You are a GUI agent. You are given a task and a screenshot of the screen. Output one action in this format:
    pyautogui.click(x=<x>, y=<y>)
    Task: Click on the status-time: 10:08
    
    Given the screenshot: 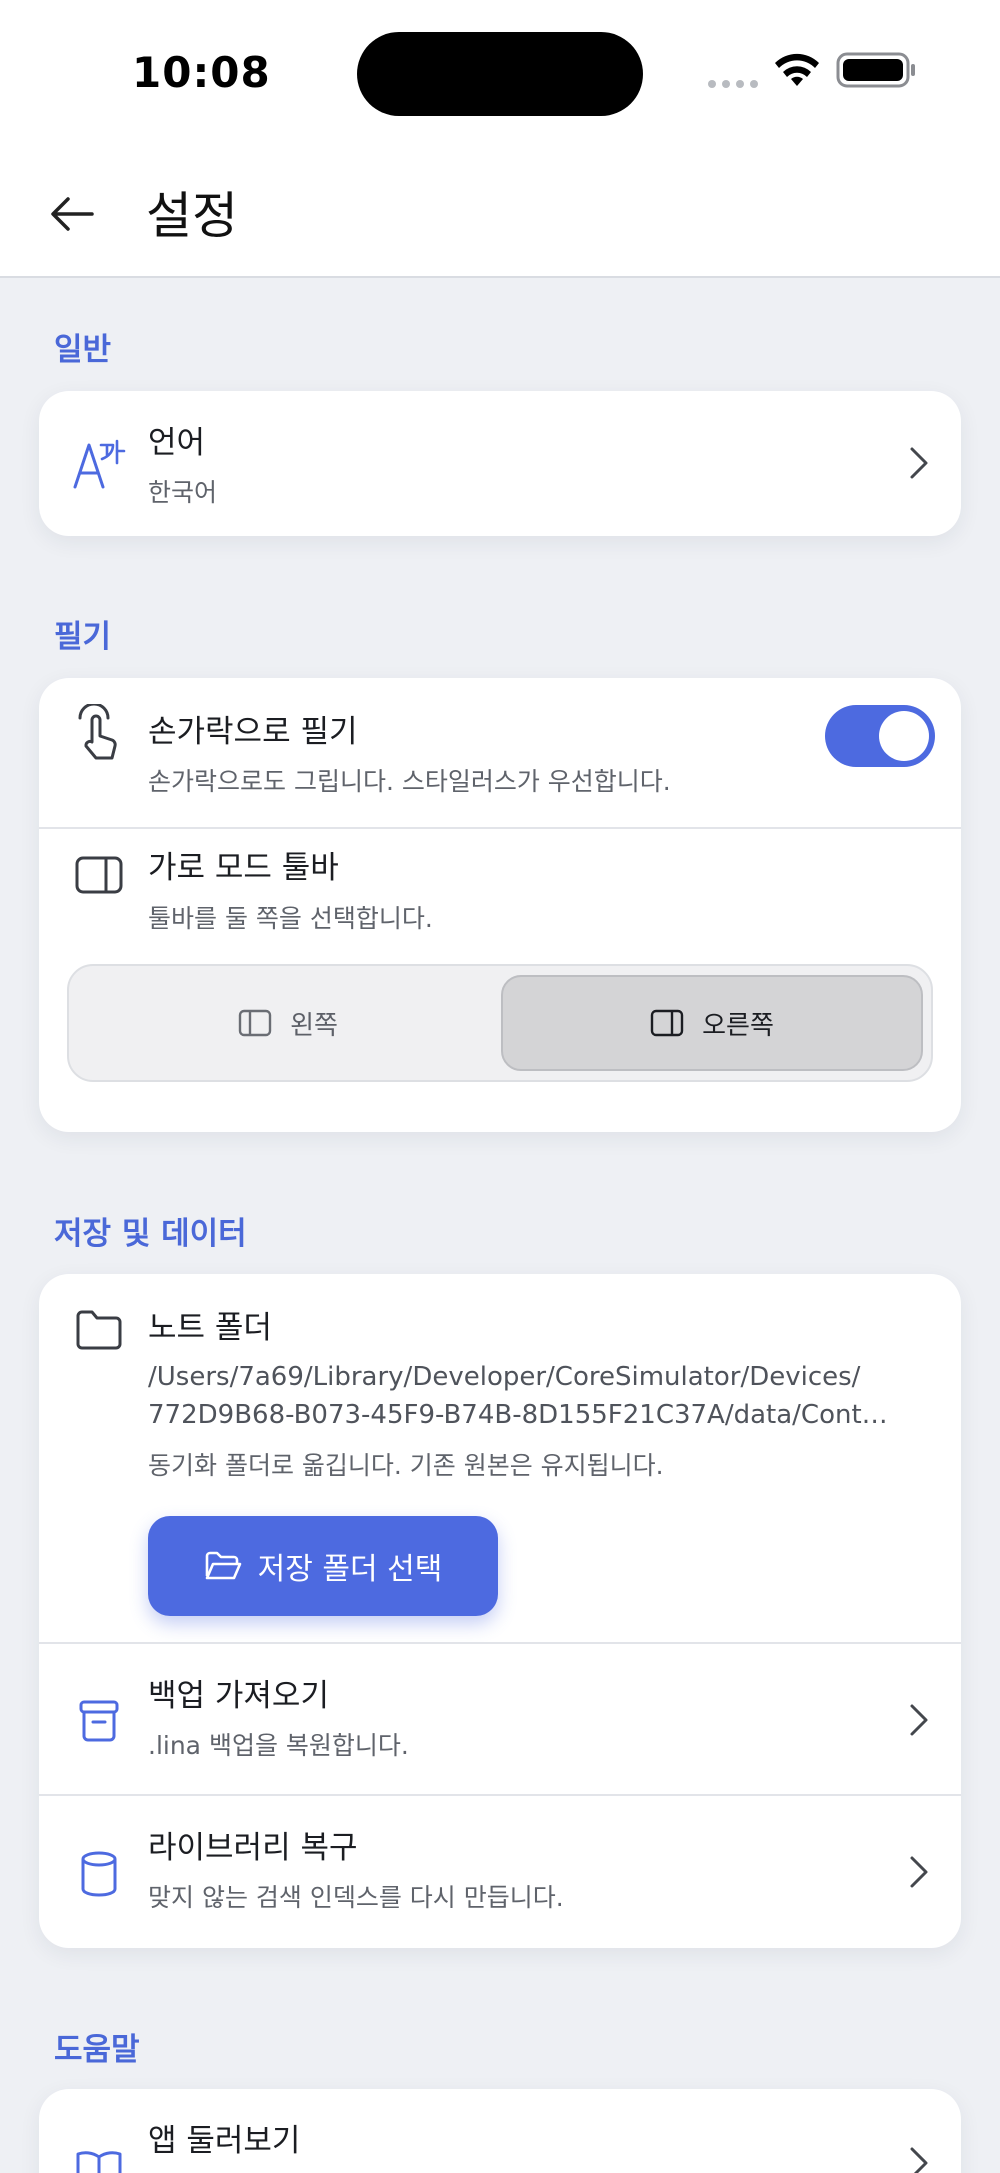 What is the action you would take?
    pyautogui.click(x=201, y=72)
    